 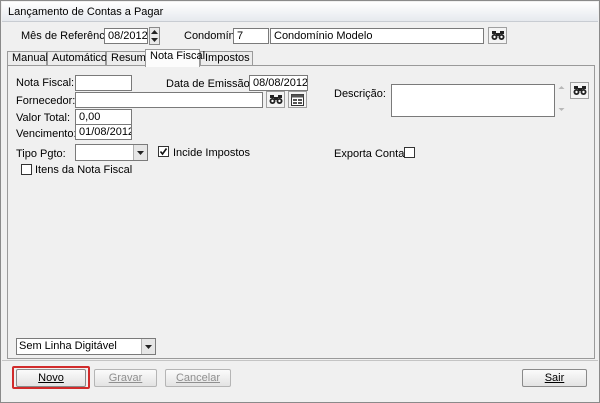 What do you see at coordinates (278, 83) in the screenshot?
I see `data-emissao-input: 08/08/2012` at bounding box center [278, 83].